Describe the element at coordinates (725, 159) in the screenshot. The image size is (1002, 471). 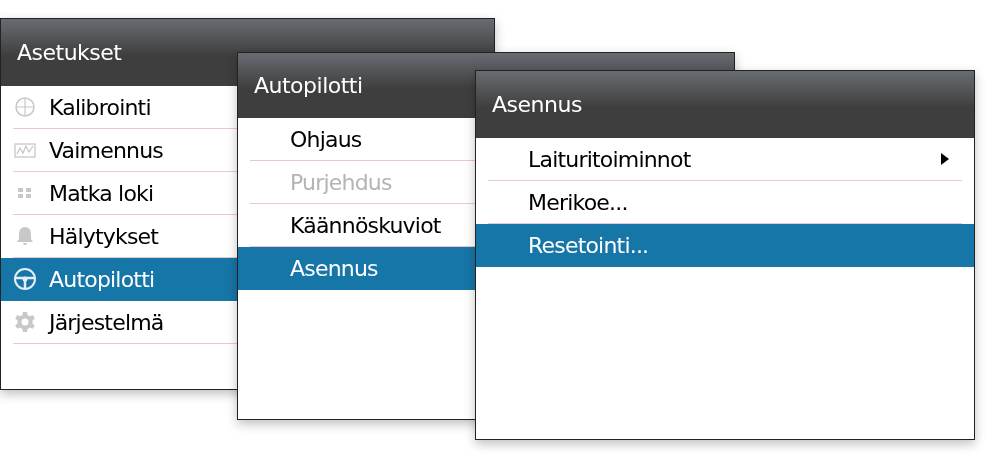
I see `menu-item: Laituritoiminnot` at that location.